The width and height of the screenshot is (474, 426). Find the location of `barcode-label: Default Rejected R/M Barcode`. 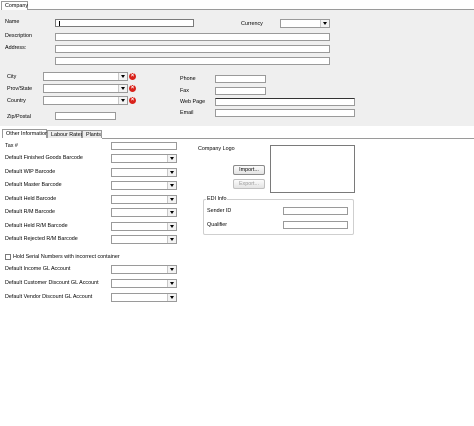

barcode-label: Default Rejected R/M Barcode is located at coordinates (41, 239).